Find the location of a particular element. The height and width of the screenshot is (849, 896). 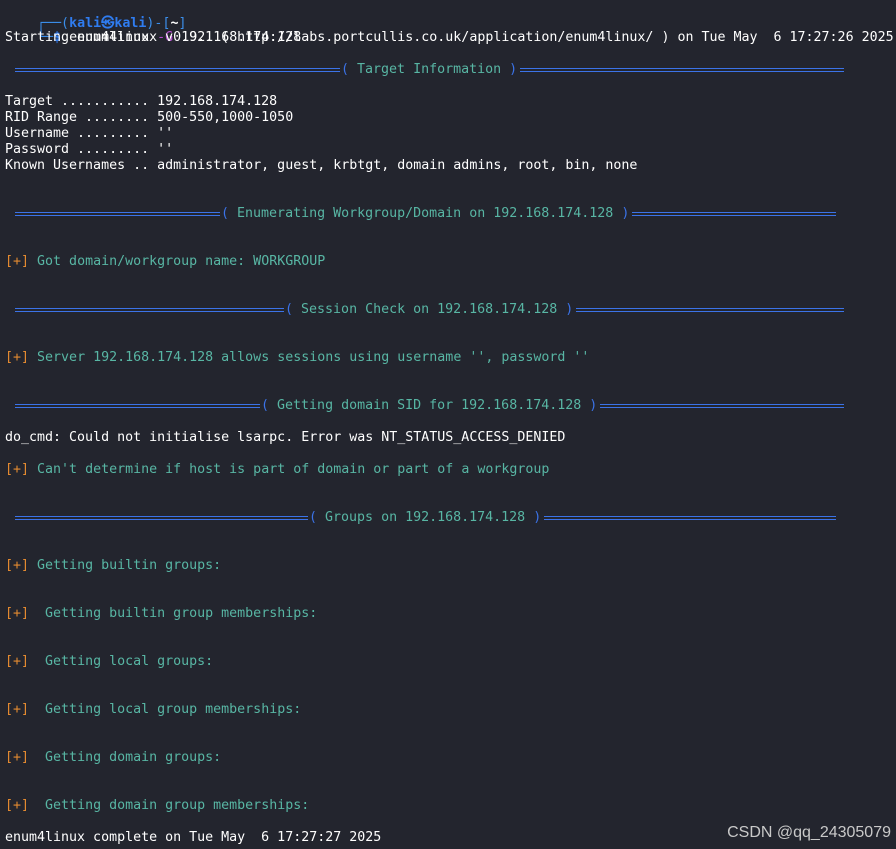

banner-groups: ( Groups on 192.168.174.128 ) is located at coordinates (425, 518).